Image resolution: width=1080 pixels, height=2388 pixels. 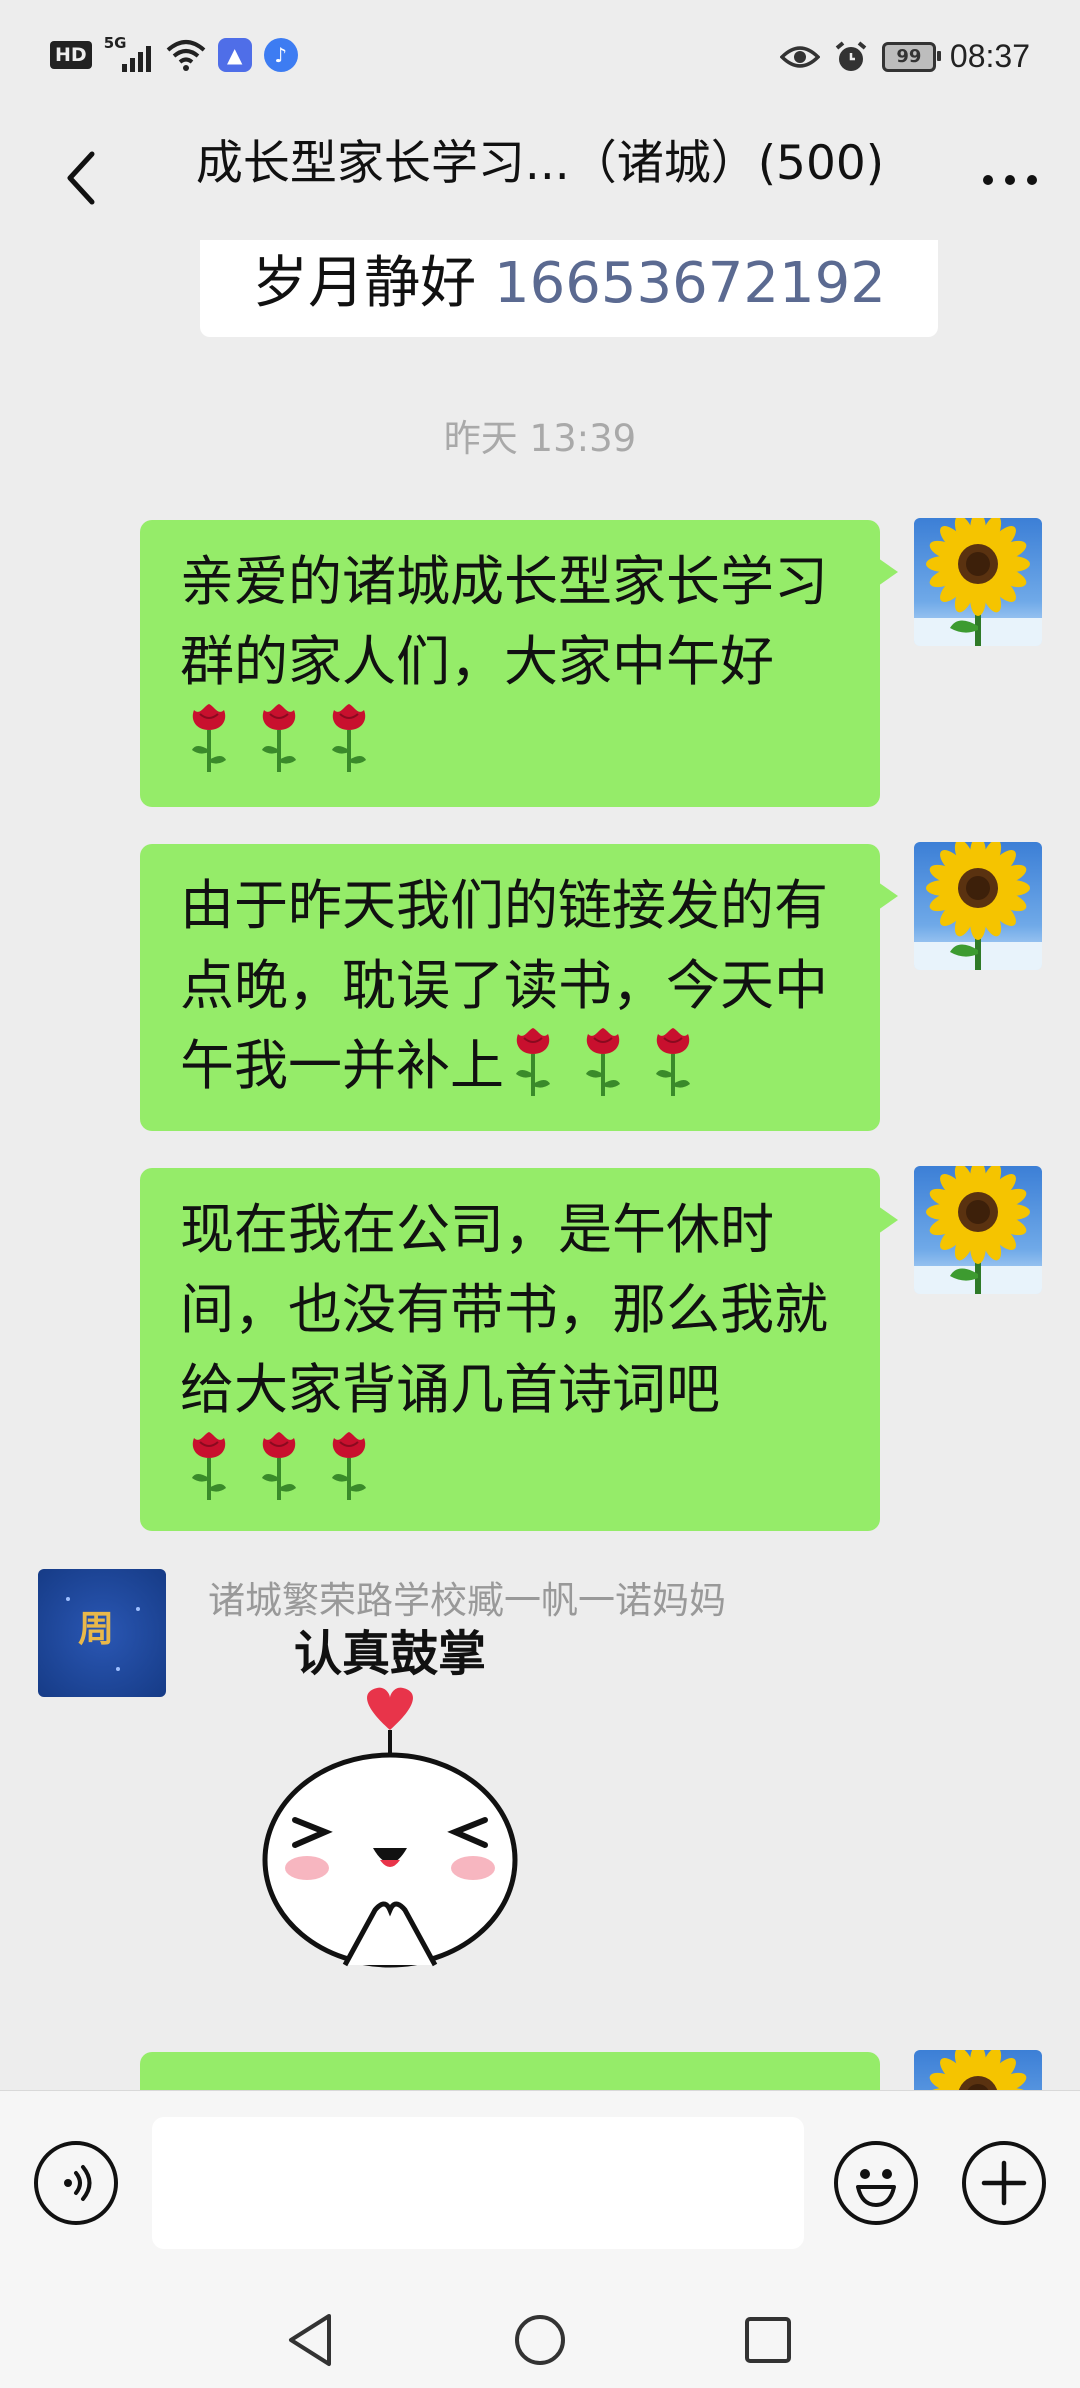 I want to click on battery-level: 99, so click(x=909, y=56).